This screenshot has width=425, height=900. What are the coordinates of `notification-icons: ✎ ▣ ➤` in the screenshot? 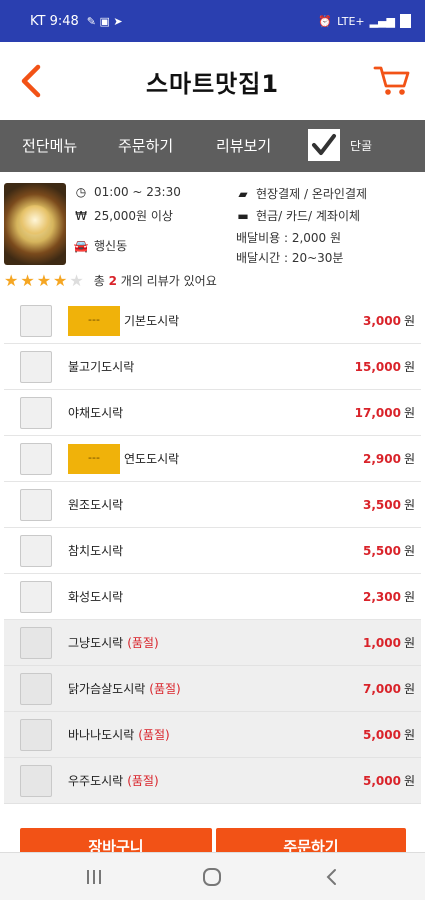 It's located at (104, 21).